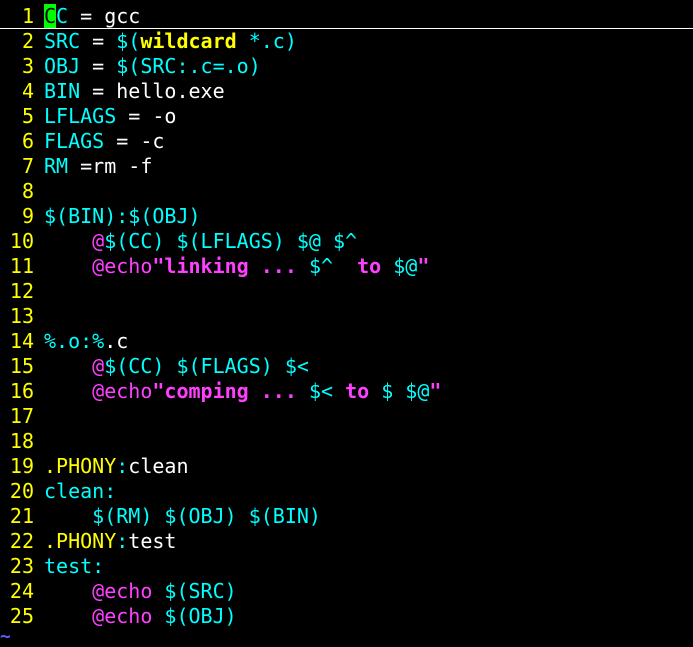  Describe the element at coordinates (194, 591) in the screenshot. I see `code-token: $(SRC)` at that location.